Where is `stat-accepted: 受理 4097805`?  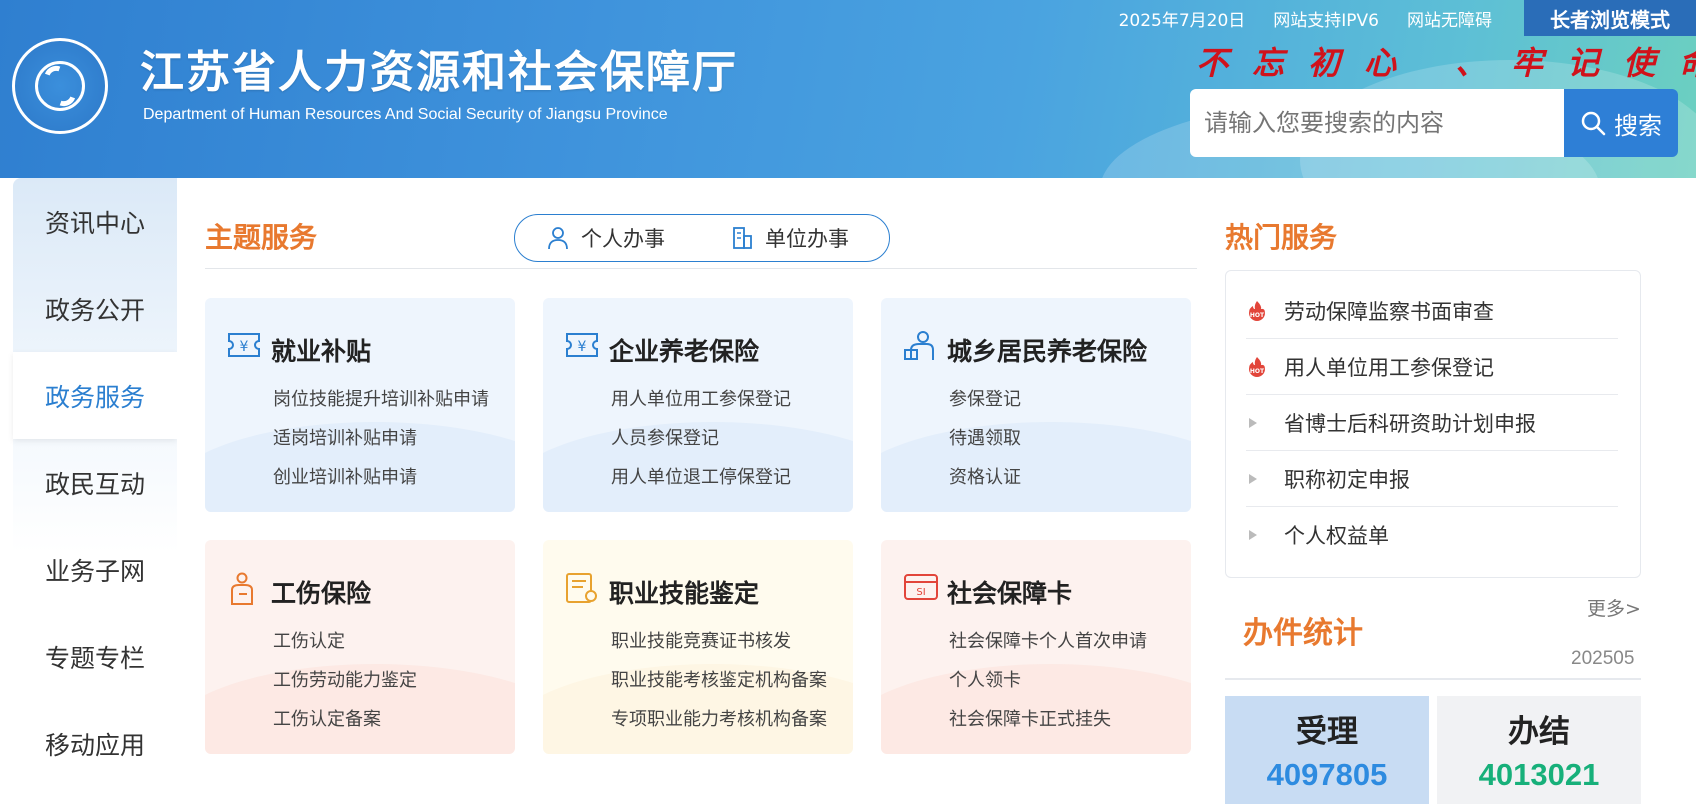 stat-accepted: 受理 4097805 is located at coordinates (1327, 750).